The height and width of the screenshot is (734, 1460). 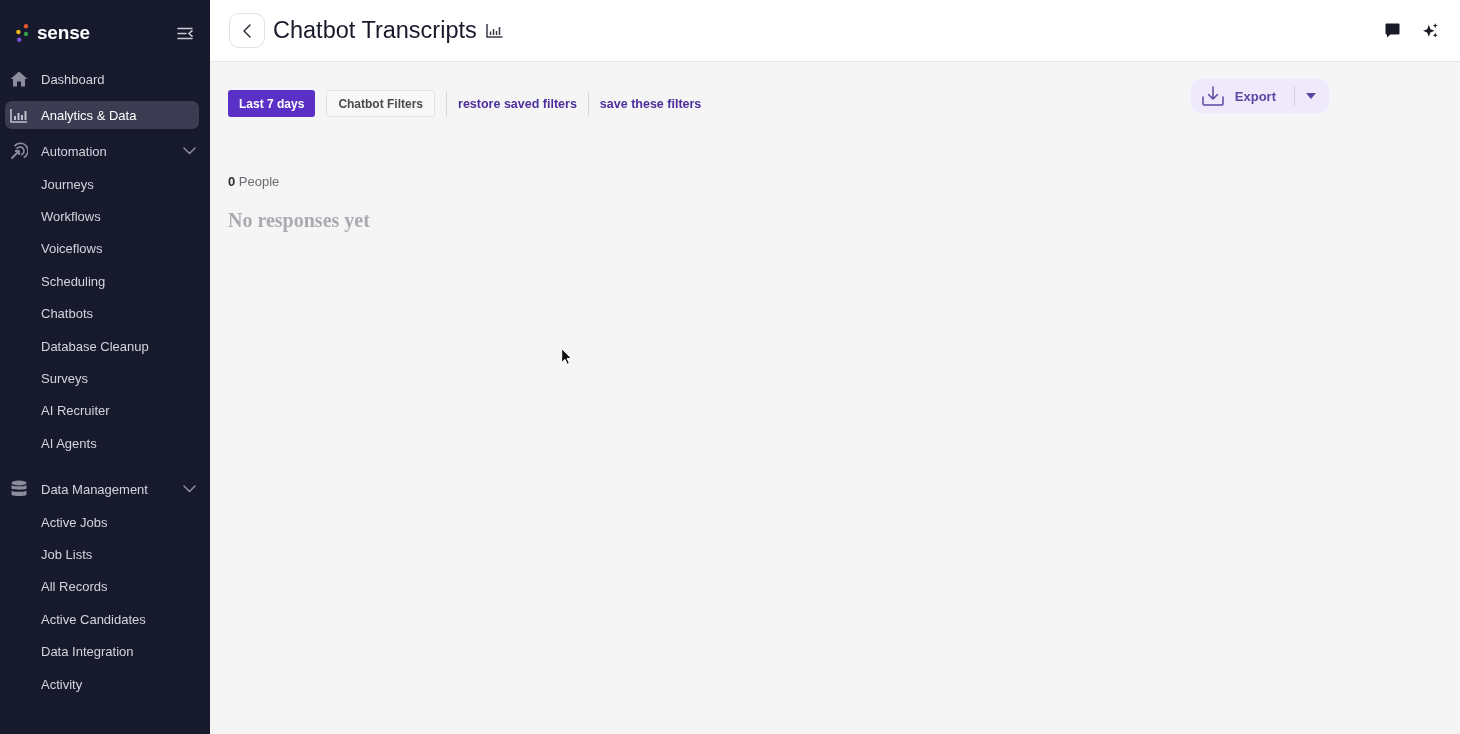 What do you see at coordinates (1212, 96) in the screenshot?
I see `download-icon` at bounding box center [1212, 96].